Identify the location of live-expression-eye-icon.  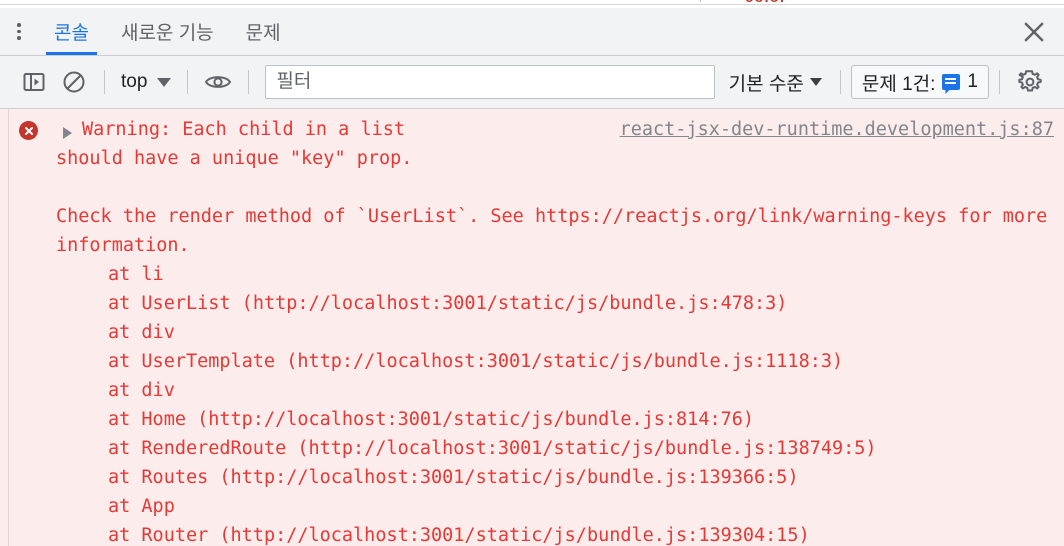
(218, 82).